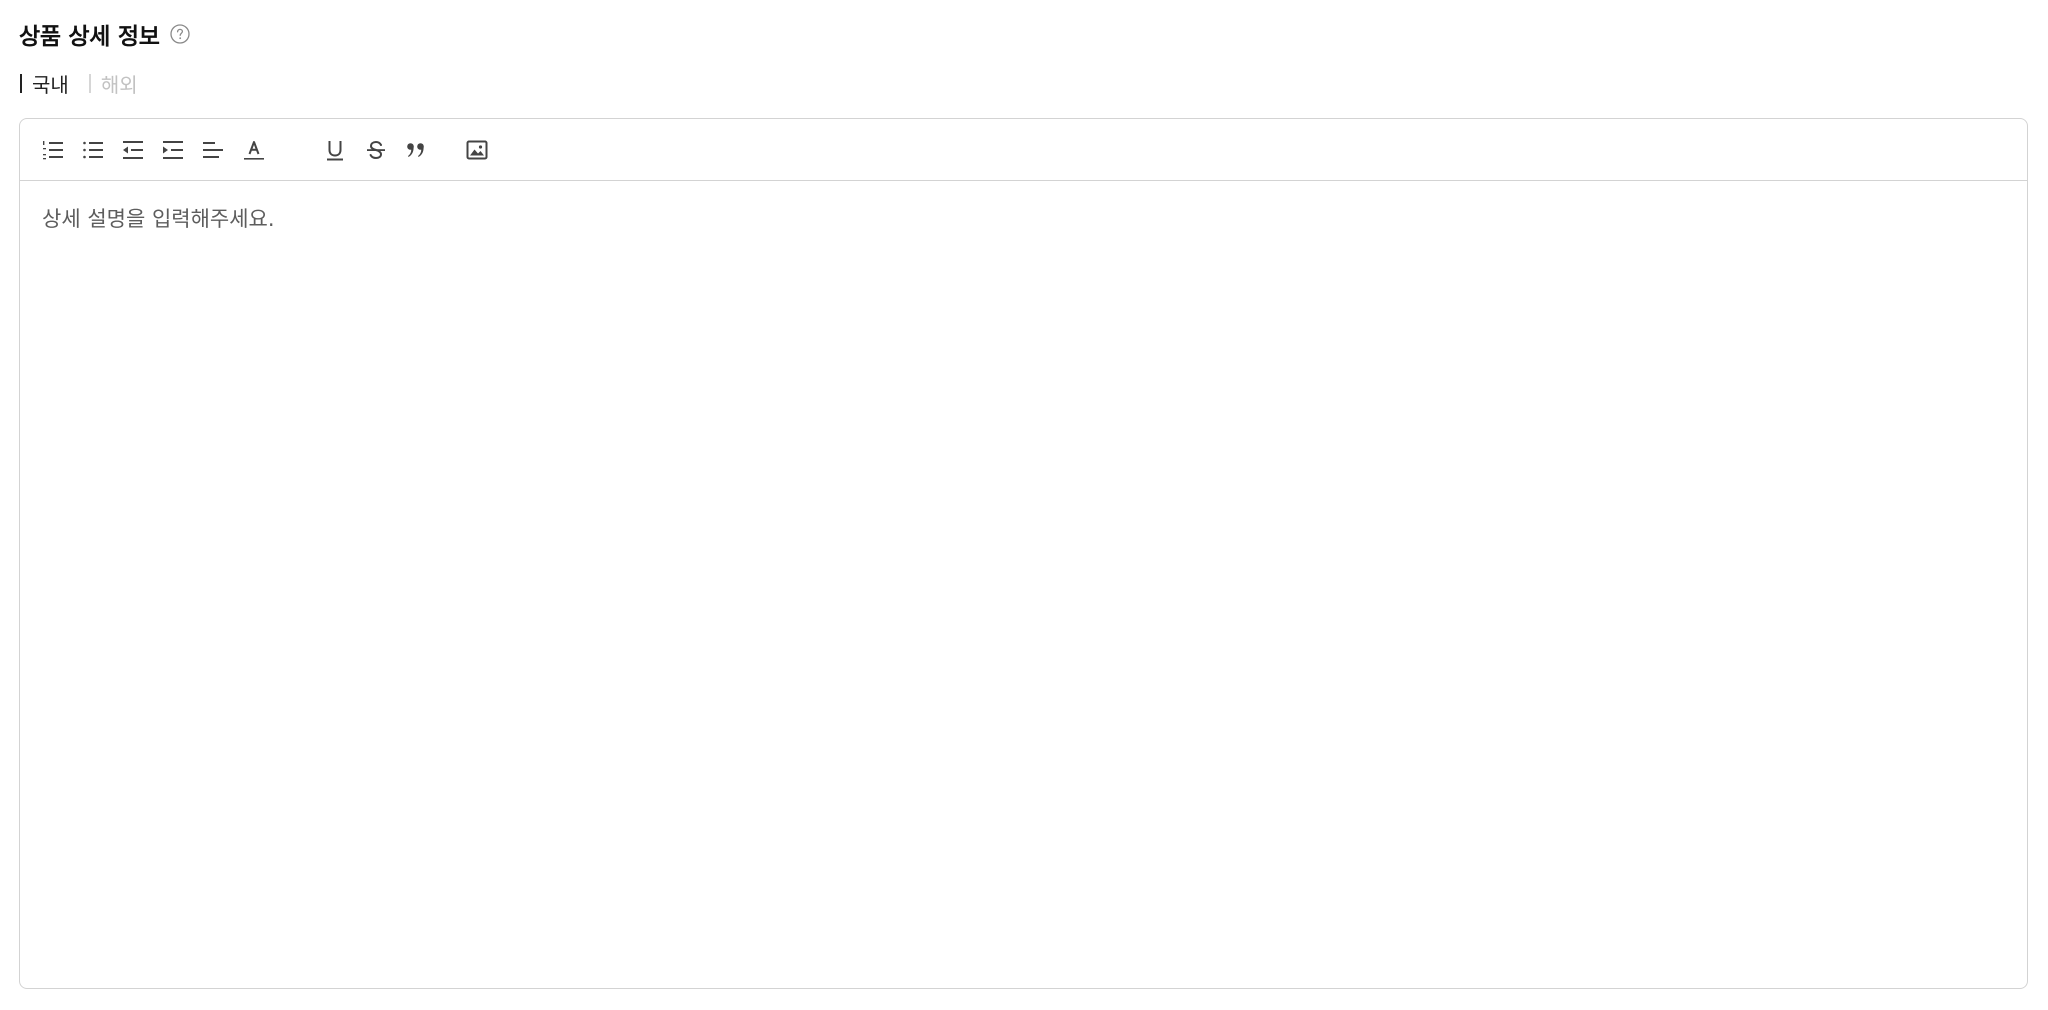 The image size is (2048, 1010). I want to click on bullet-list-button, so click(93, 150).